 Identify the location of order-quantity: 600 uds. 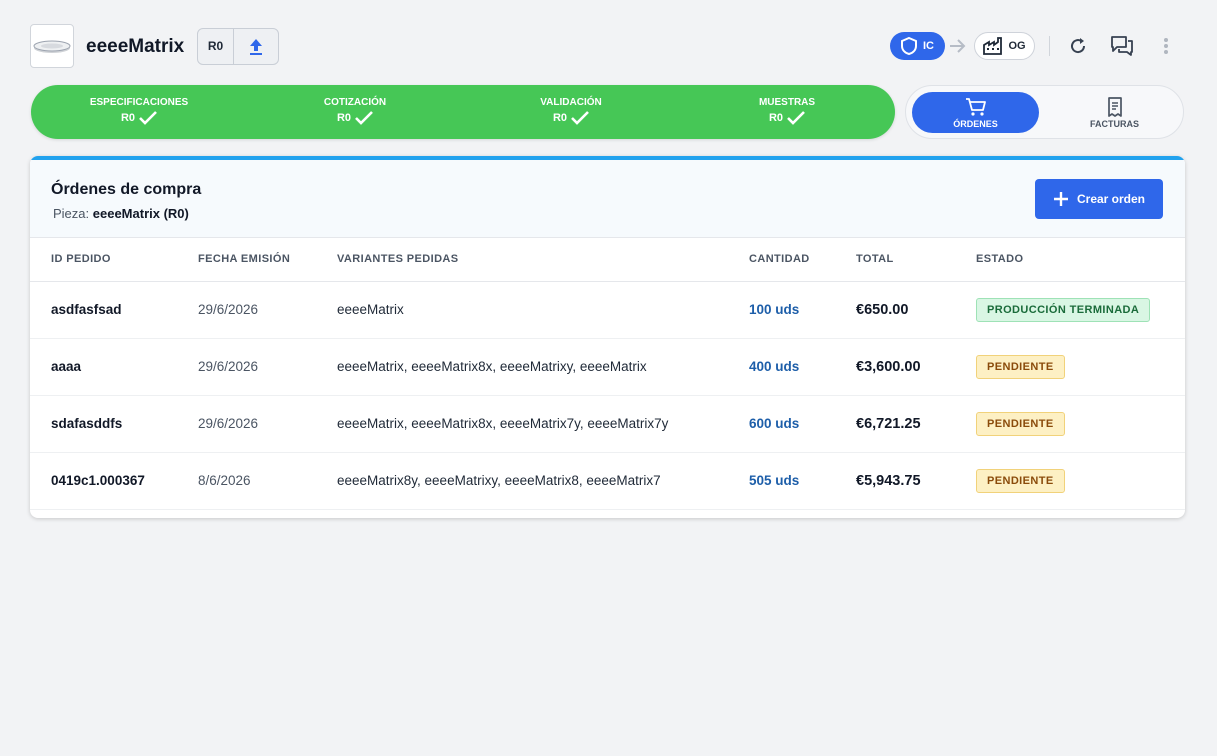
(802, 424).